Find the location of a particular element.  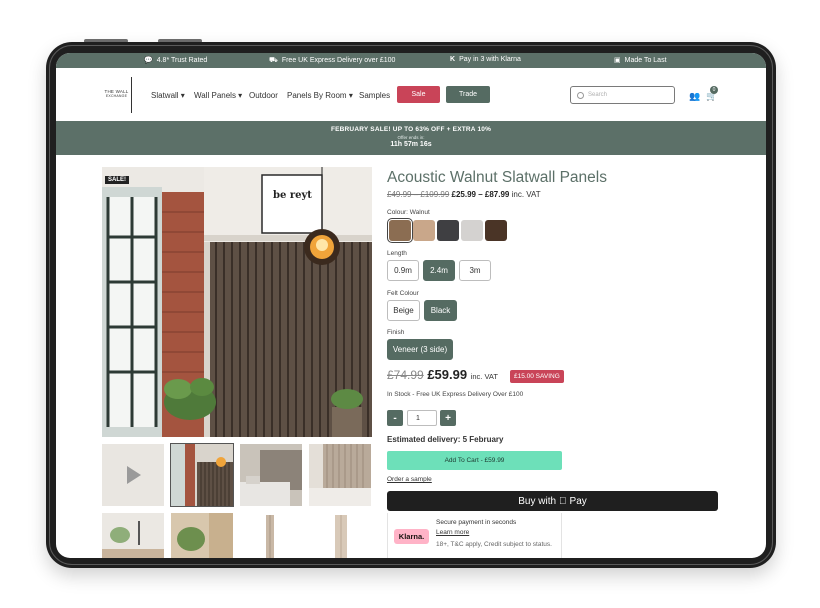

order-sample-link: Order a sample is located at coordinates (409, 479).